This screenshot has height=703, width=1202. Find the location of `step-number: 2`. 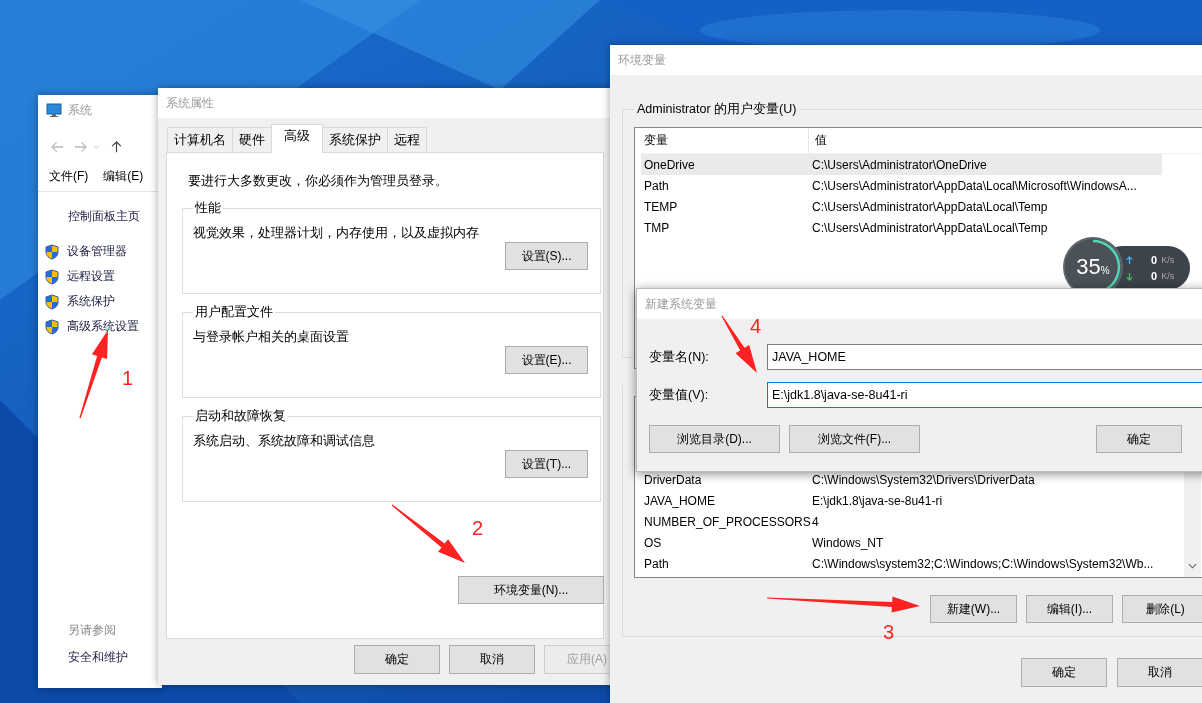

step-number: 2 is located at coordinates (478, 528).